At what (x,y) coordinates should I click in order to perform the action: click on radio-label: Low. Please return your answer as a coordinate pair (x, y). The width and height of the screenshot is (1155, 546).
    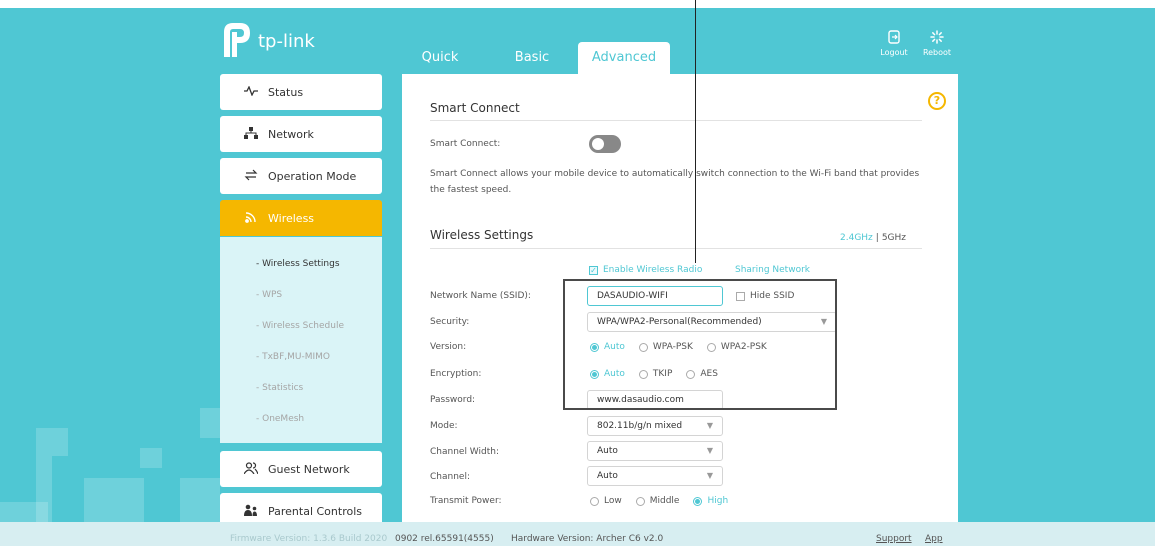
    Looking at the image, I should click on (613, 501).